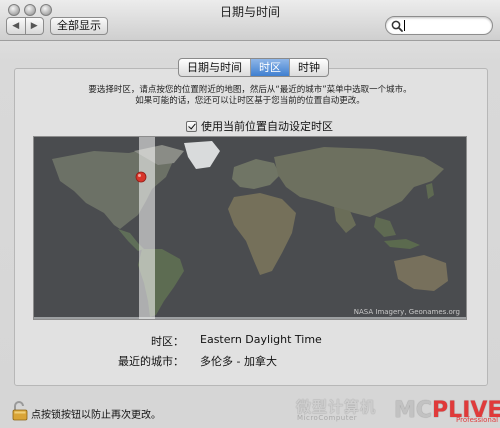 The width and height of the screenshot is (500, 428). I want to click on closest-city-label: 最近的城市：, so click(151, 361).